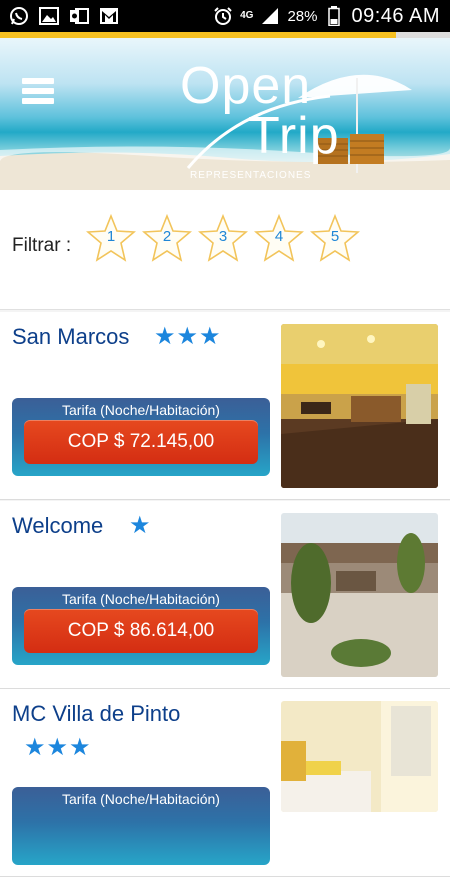 This screenshot has height=877, width=450. I want to click on hotel-name: Welcome, so click(57, 526).